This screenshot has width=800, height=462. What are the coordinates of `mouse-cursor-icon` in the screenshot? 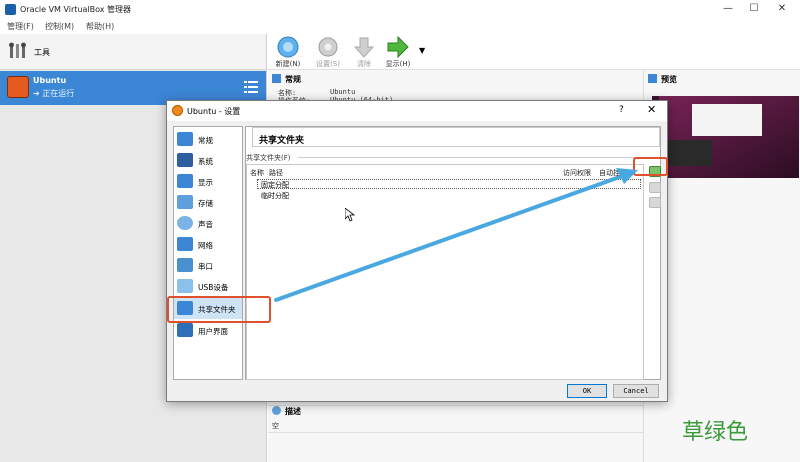 It's located at (350, 215).